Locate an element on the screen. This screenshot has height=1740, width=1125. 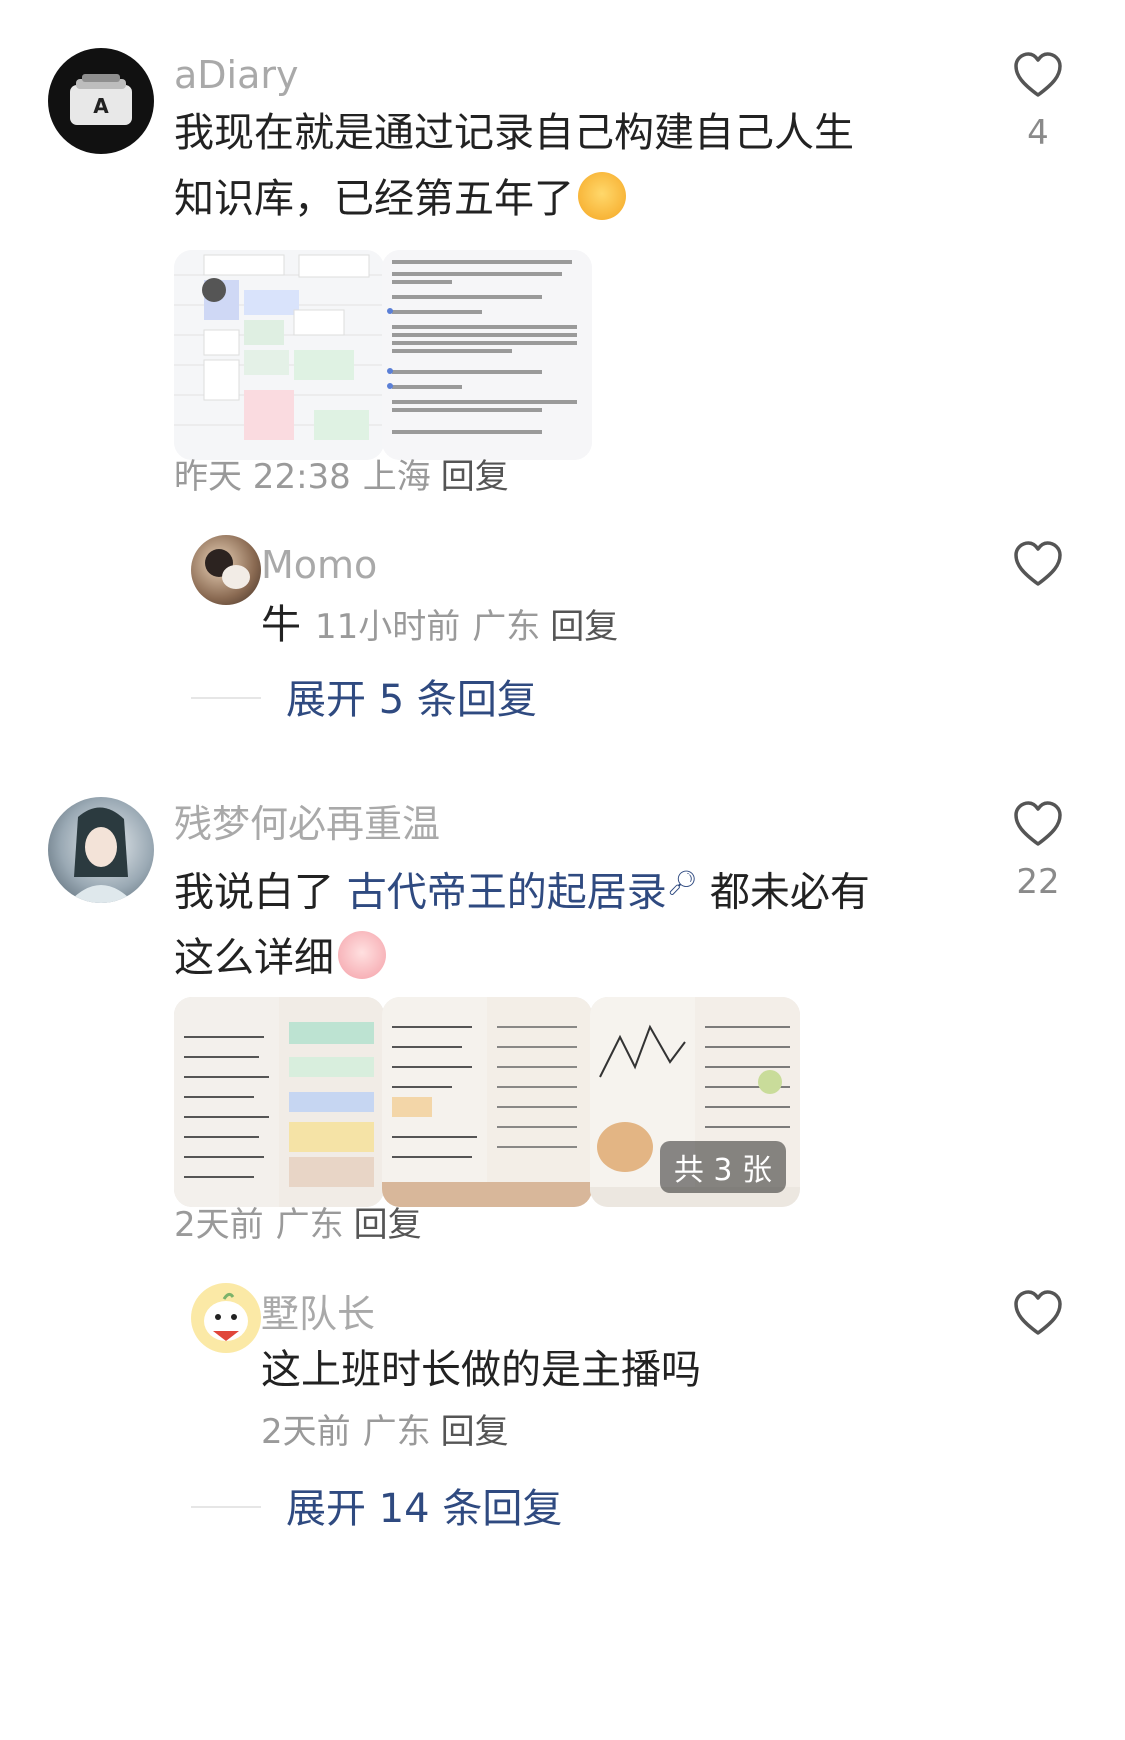
reply-meta: 2天前 广东 回复 is located at coordinates (385, 1432).